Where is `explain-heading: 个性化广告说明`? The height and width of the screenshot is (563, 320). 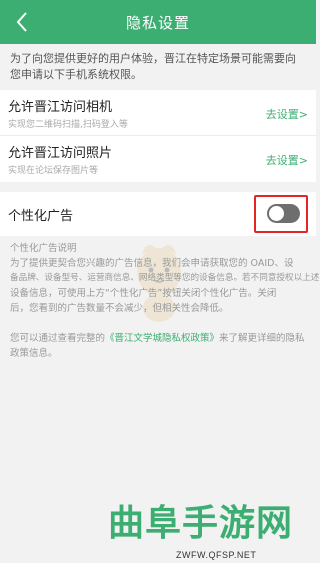
explain-heading: 个性化广告说明 is located at coordinates (43, 248).